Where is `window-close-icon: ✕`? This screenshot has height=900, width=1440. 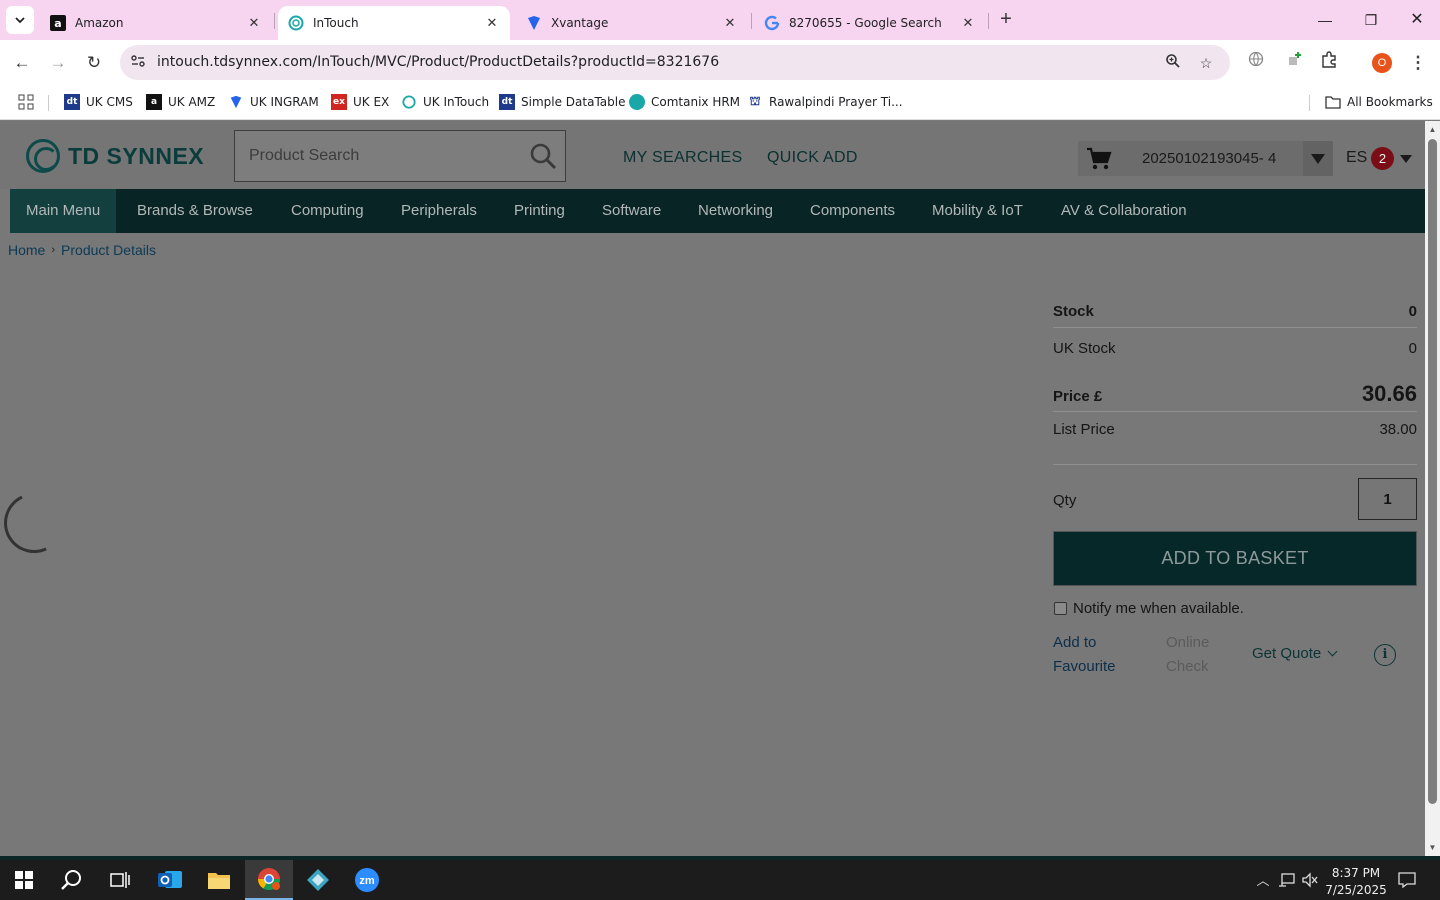
window-close-icon: ✕ is located at coordinates (1417, 20).